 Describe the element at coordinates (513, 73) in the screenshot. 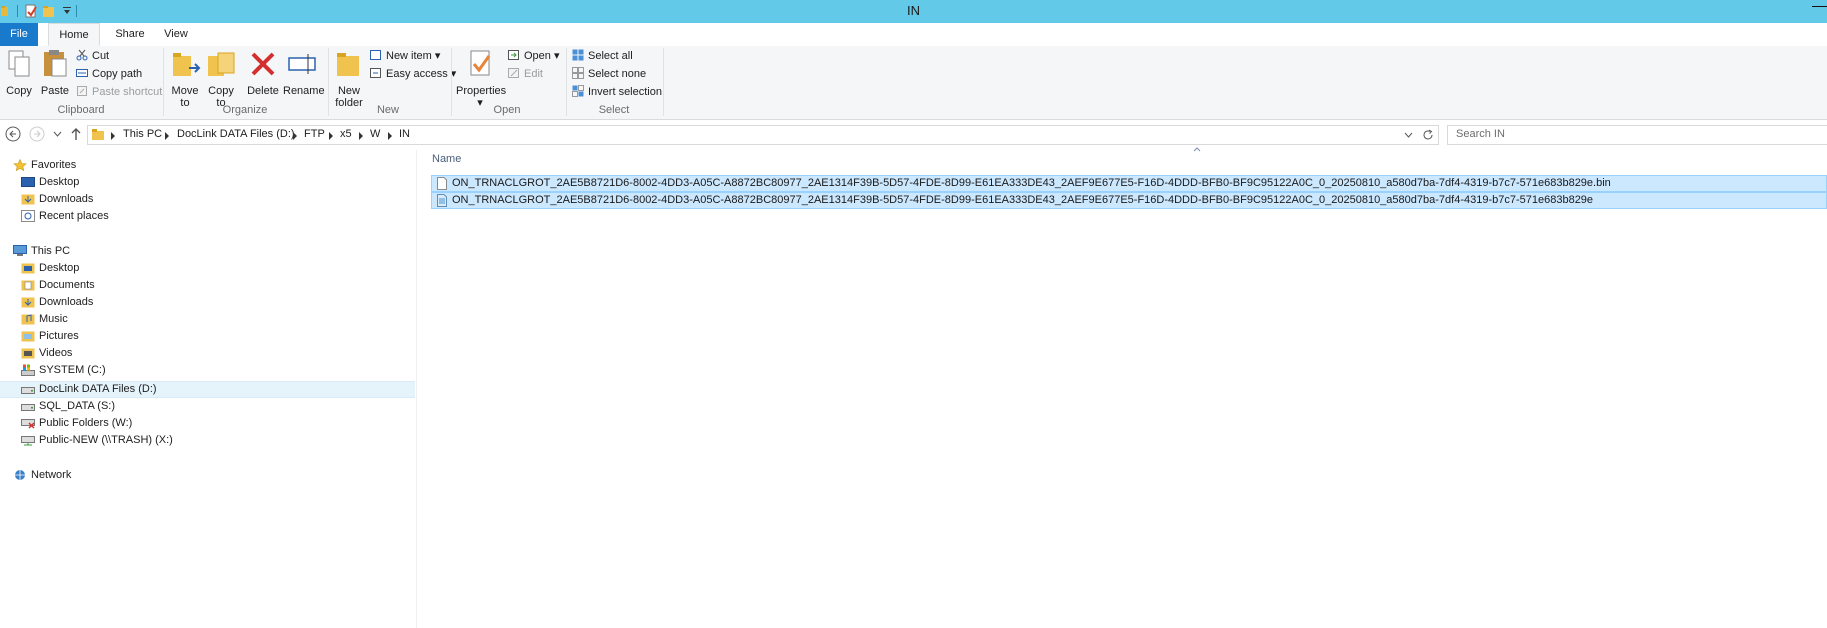

I see `edit-icon` at that location.